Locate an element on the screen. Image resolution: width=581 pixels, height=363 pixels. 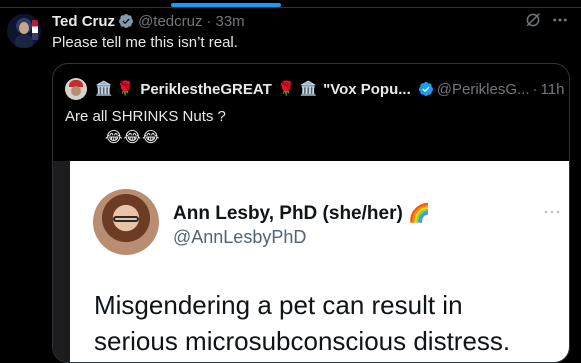
divider is located at coordinates (290, 7).